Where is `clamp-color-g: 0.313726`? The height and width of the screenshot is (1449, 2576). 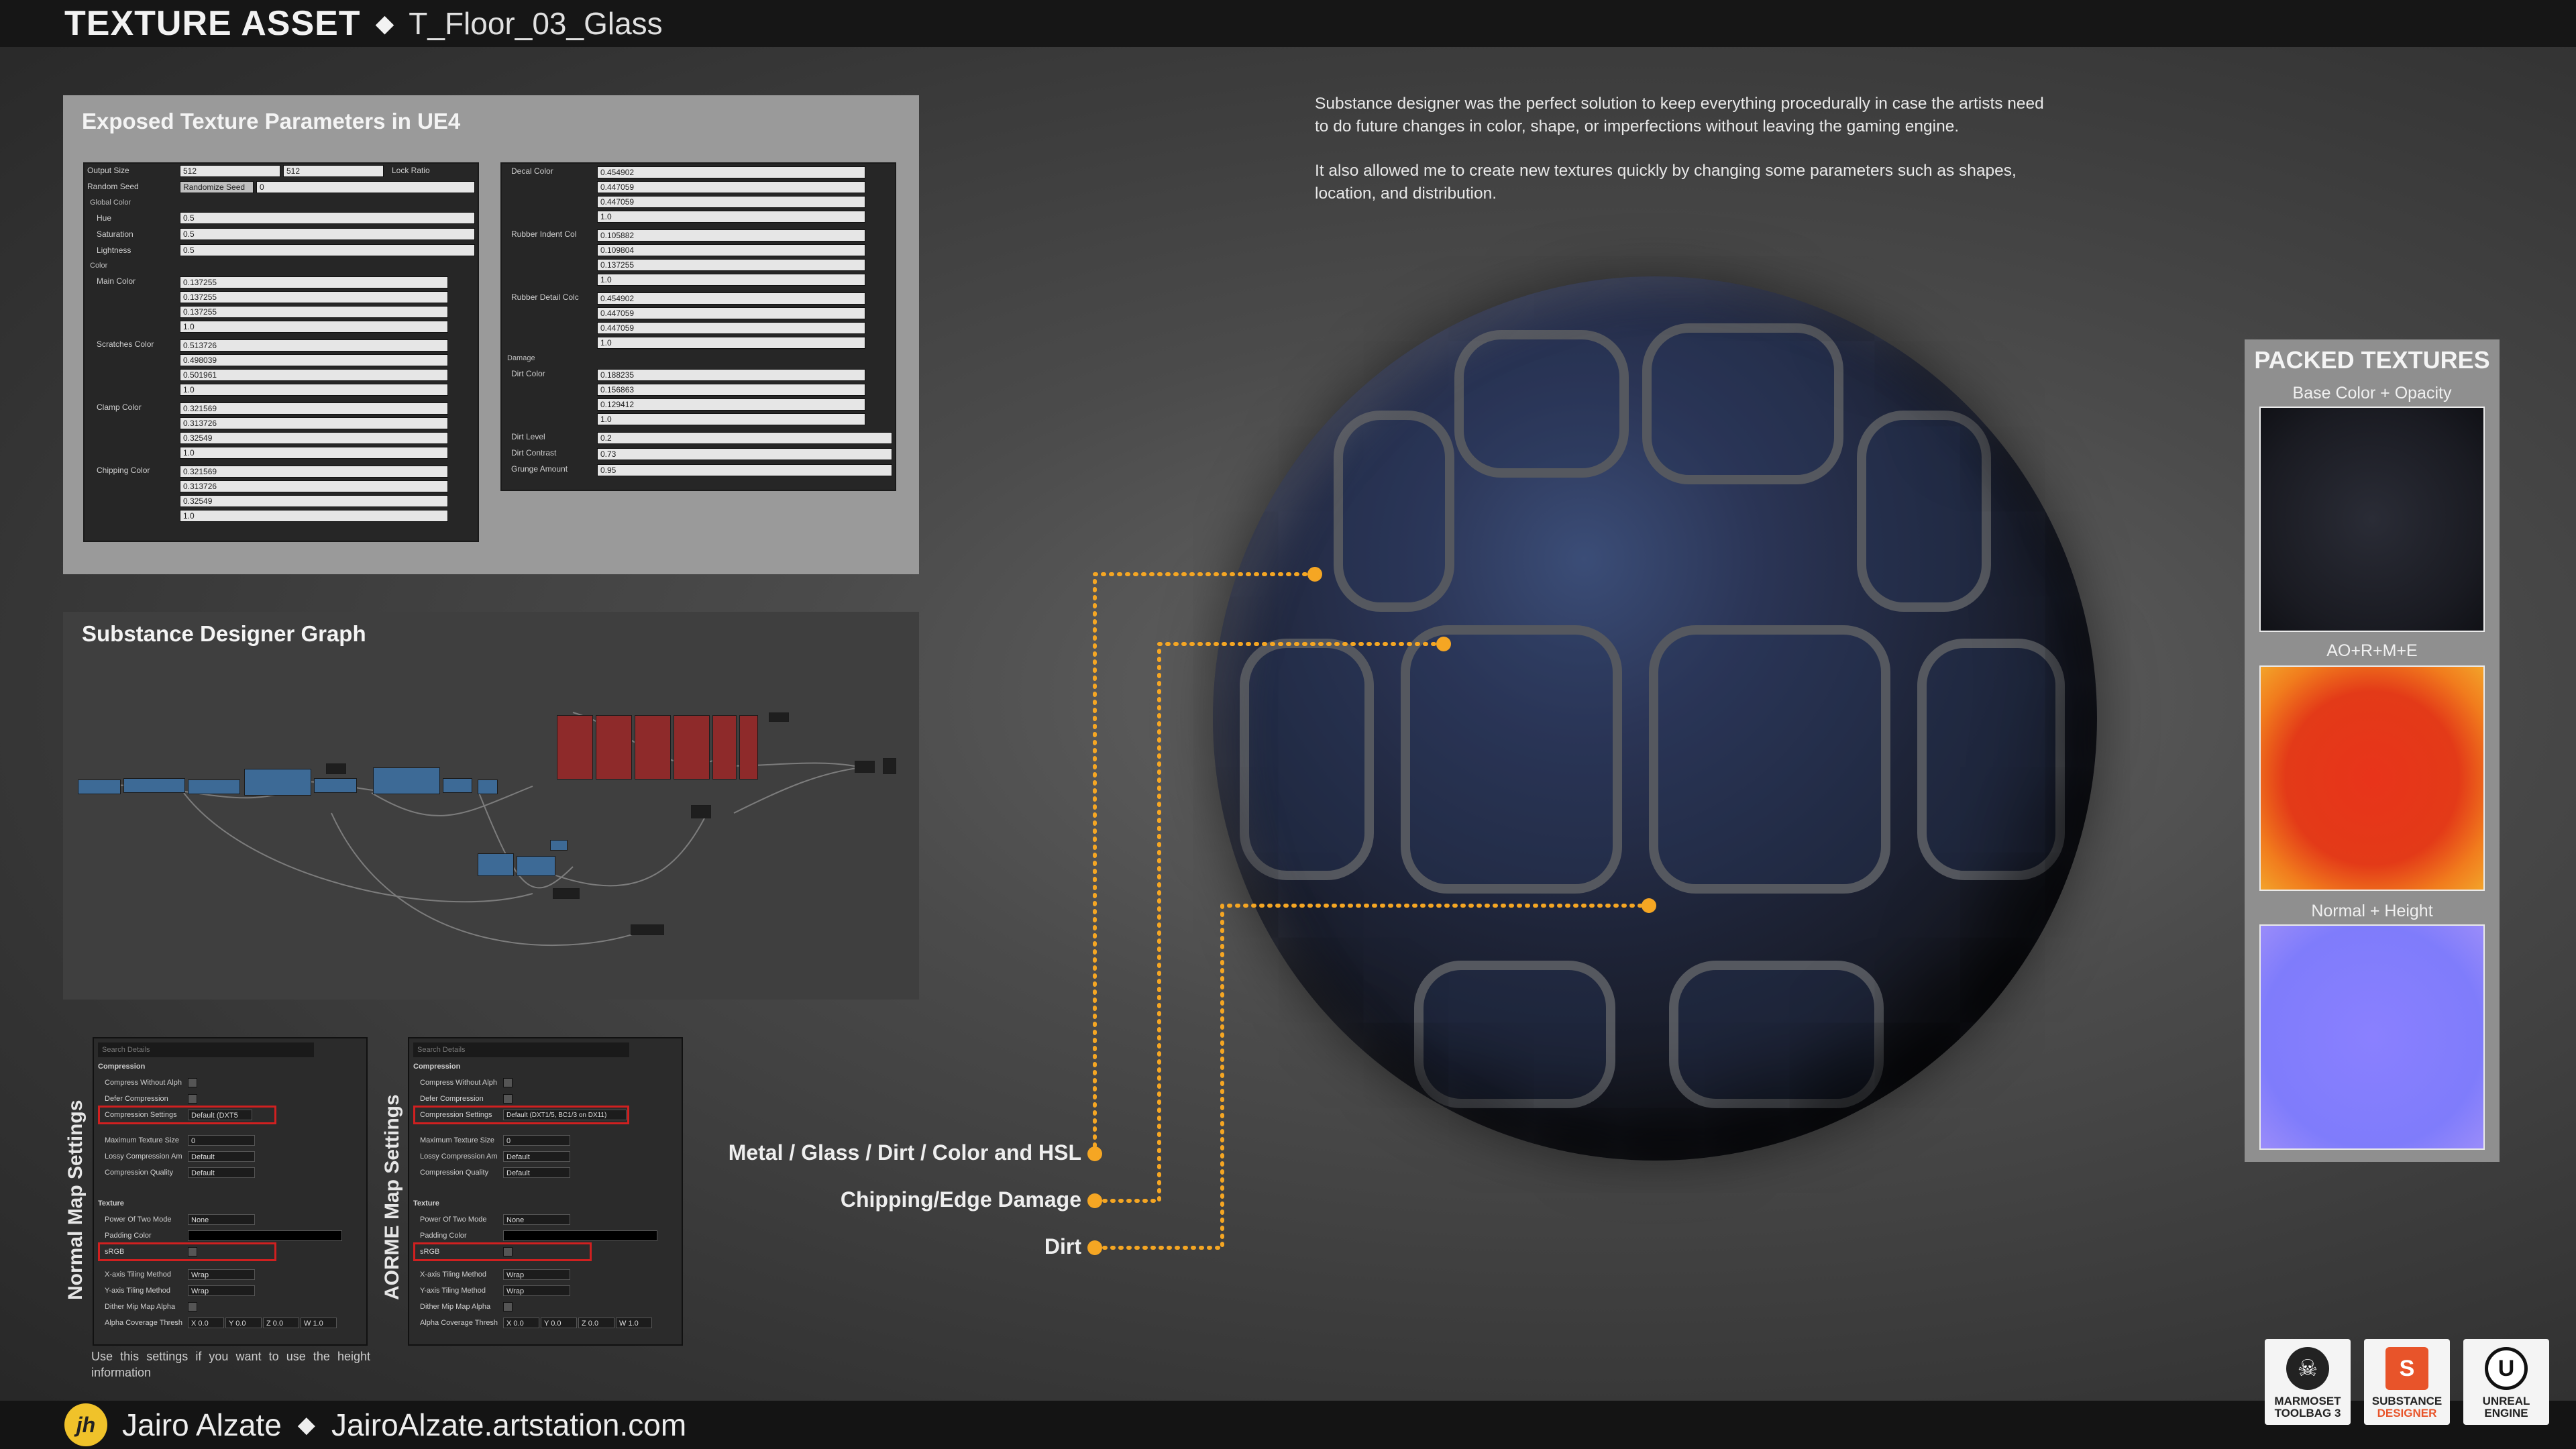 clamp-color-g: 0.313726 is located at coordinates (314, 423).